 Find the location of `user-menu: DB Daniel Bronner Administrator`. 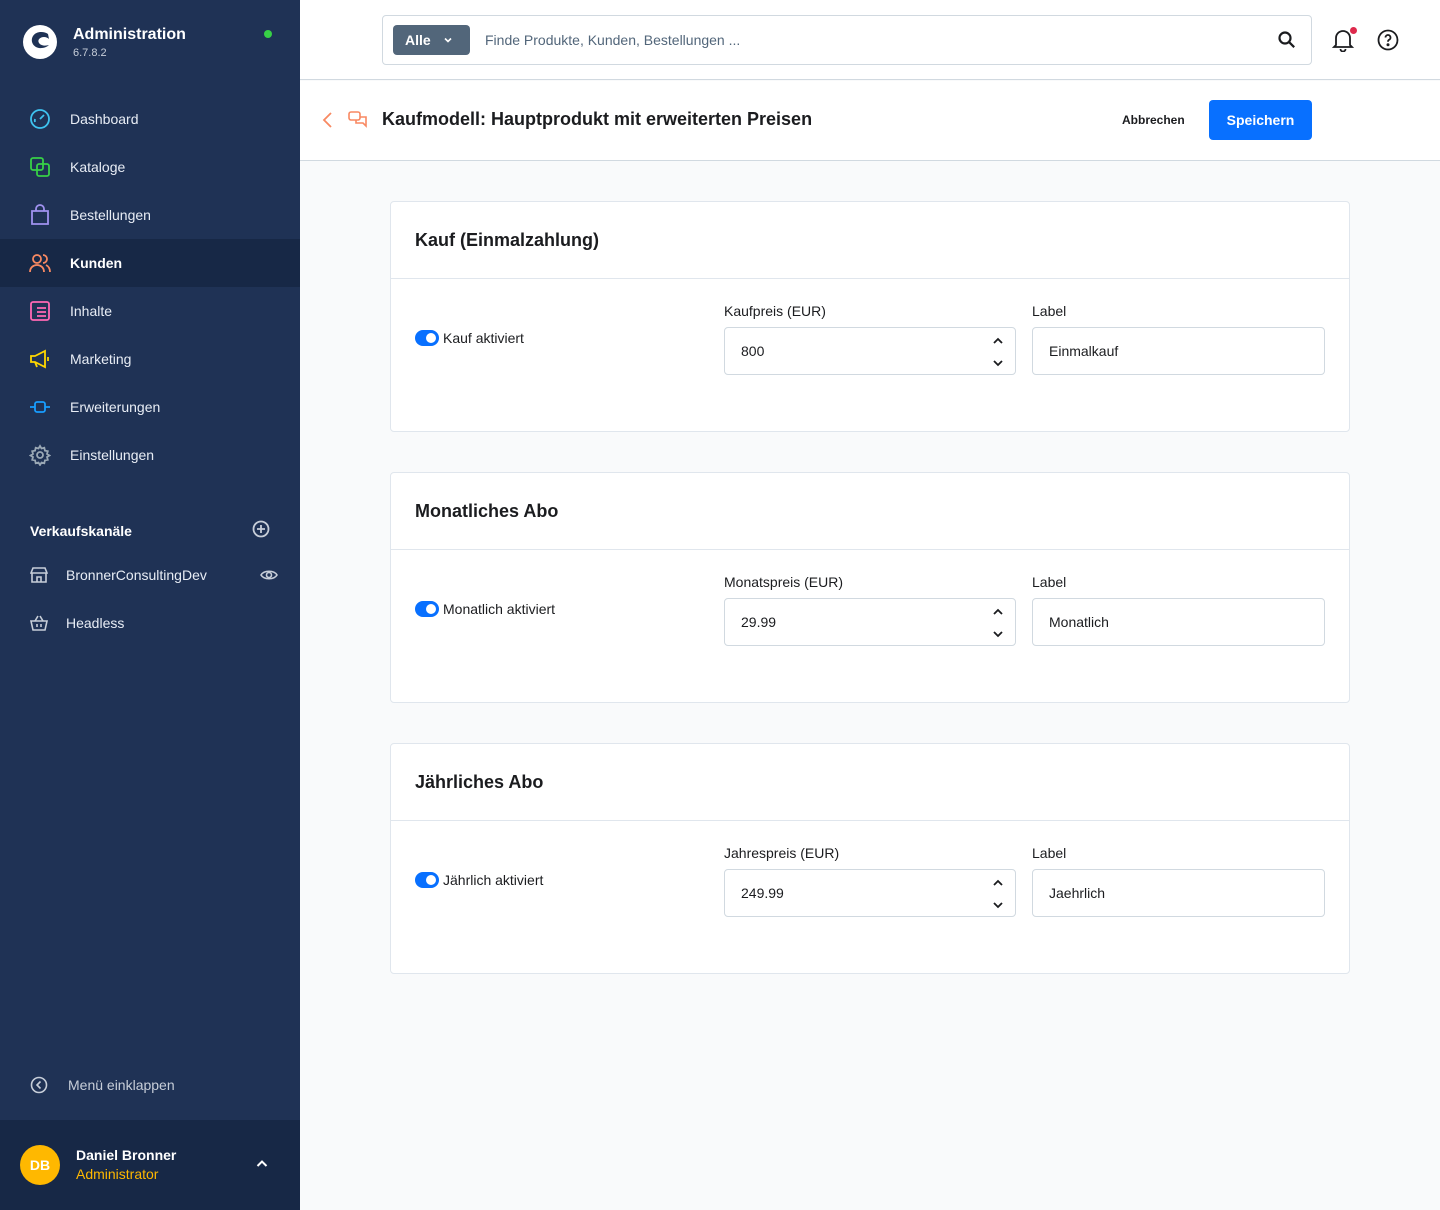

user-menu: DB Daniel Bronner Administrator is located at coordinates (150, 1165).